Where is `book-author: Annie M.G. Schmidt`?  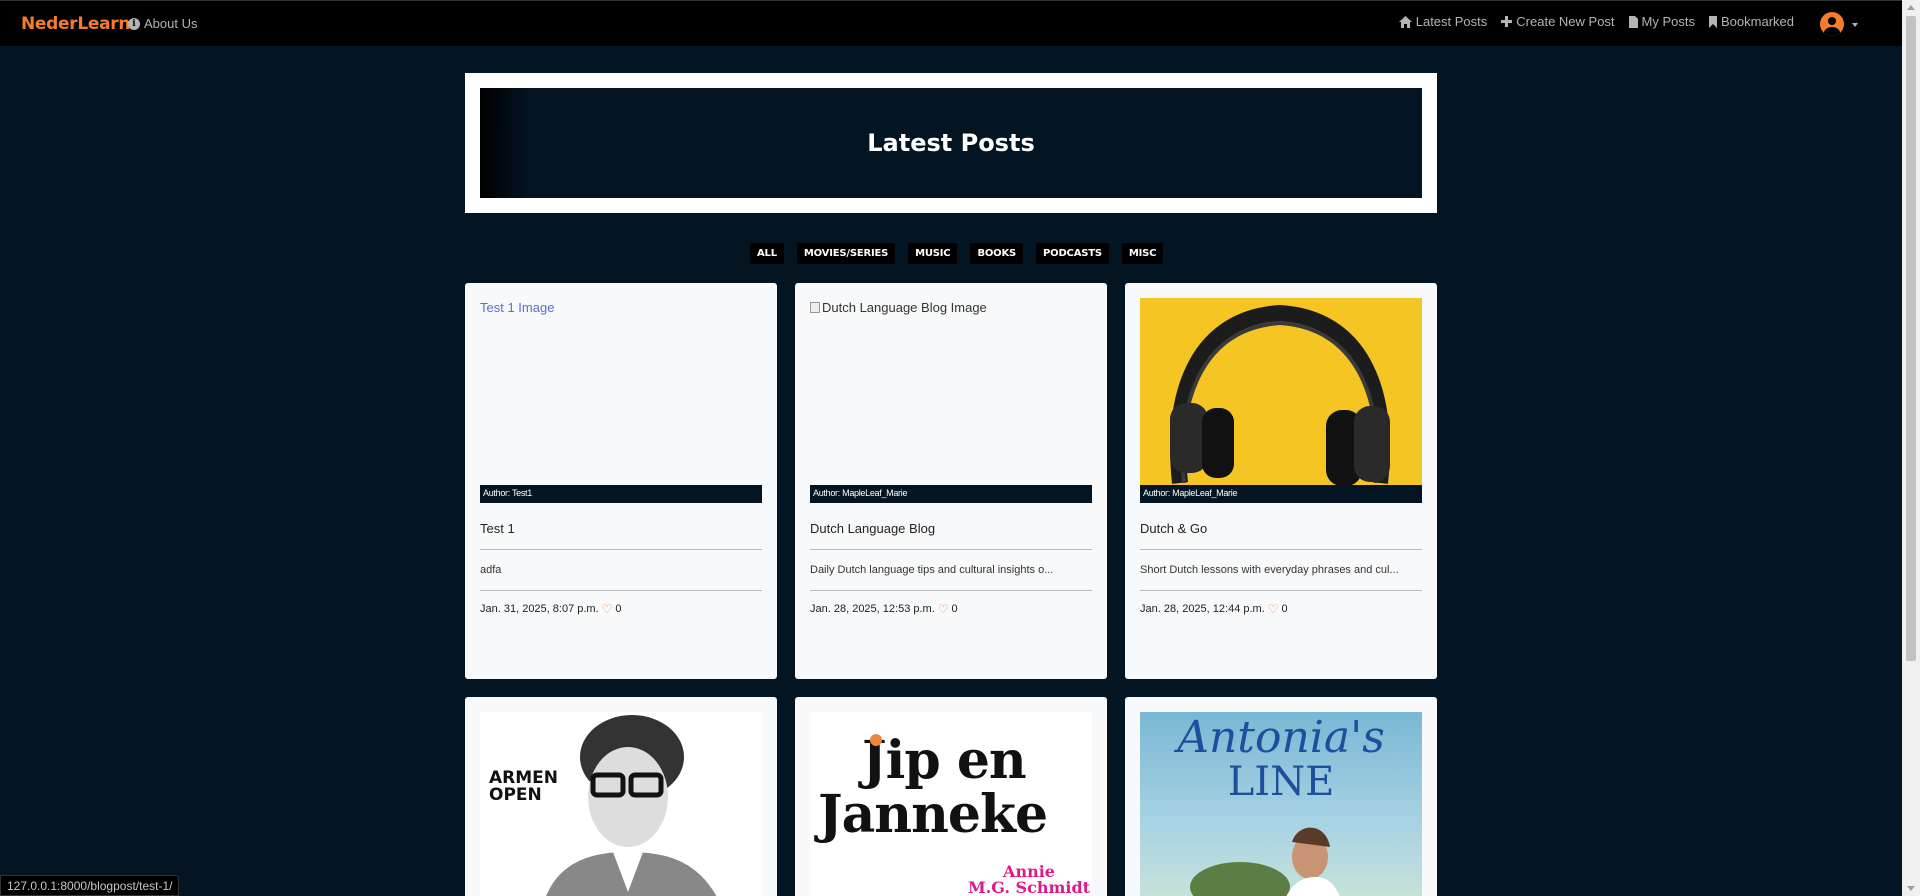
book-author: Annie M.G. Schmidt is located at coordinates (1029, 880).